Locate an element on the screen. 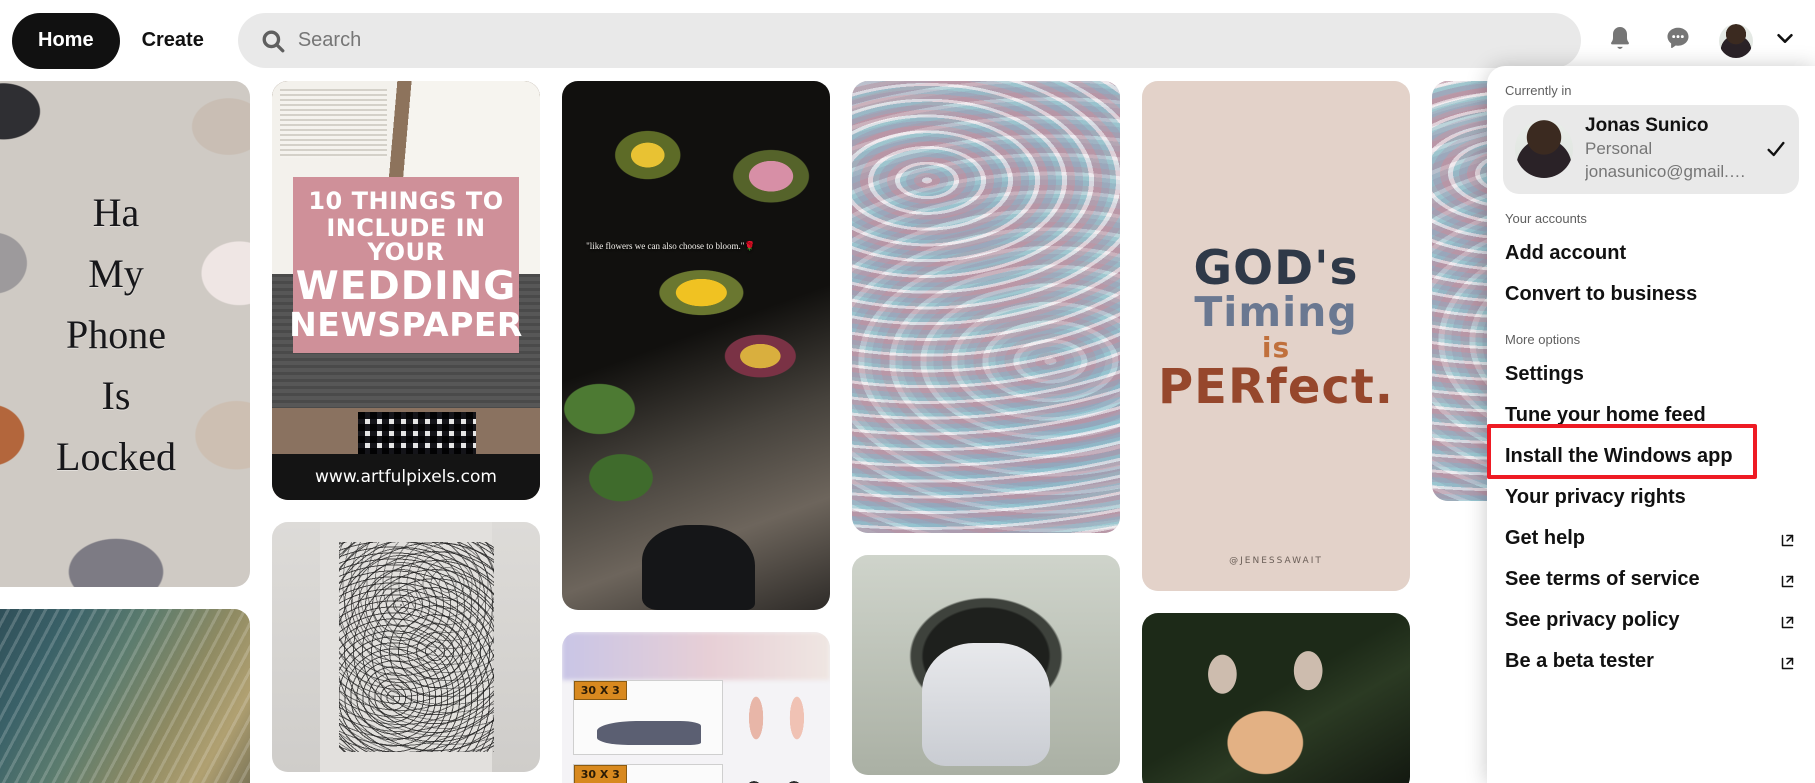 This screenshot has height=783, width=1815. pin-title-line-3: WEDDING is located at coordinates (406, 287).